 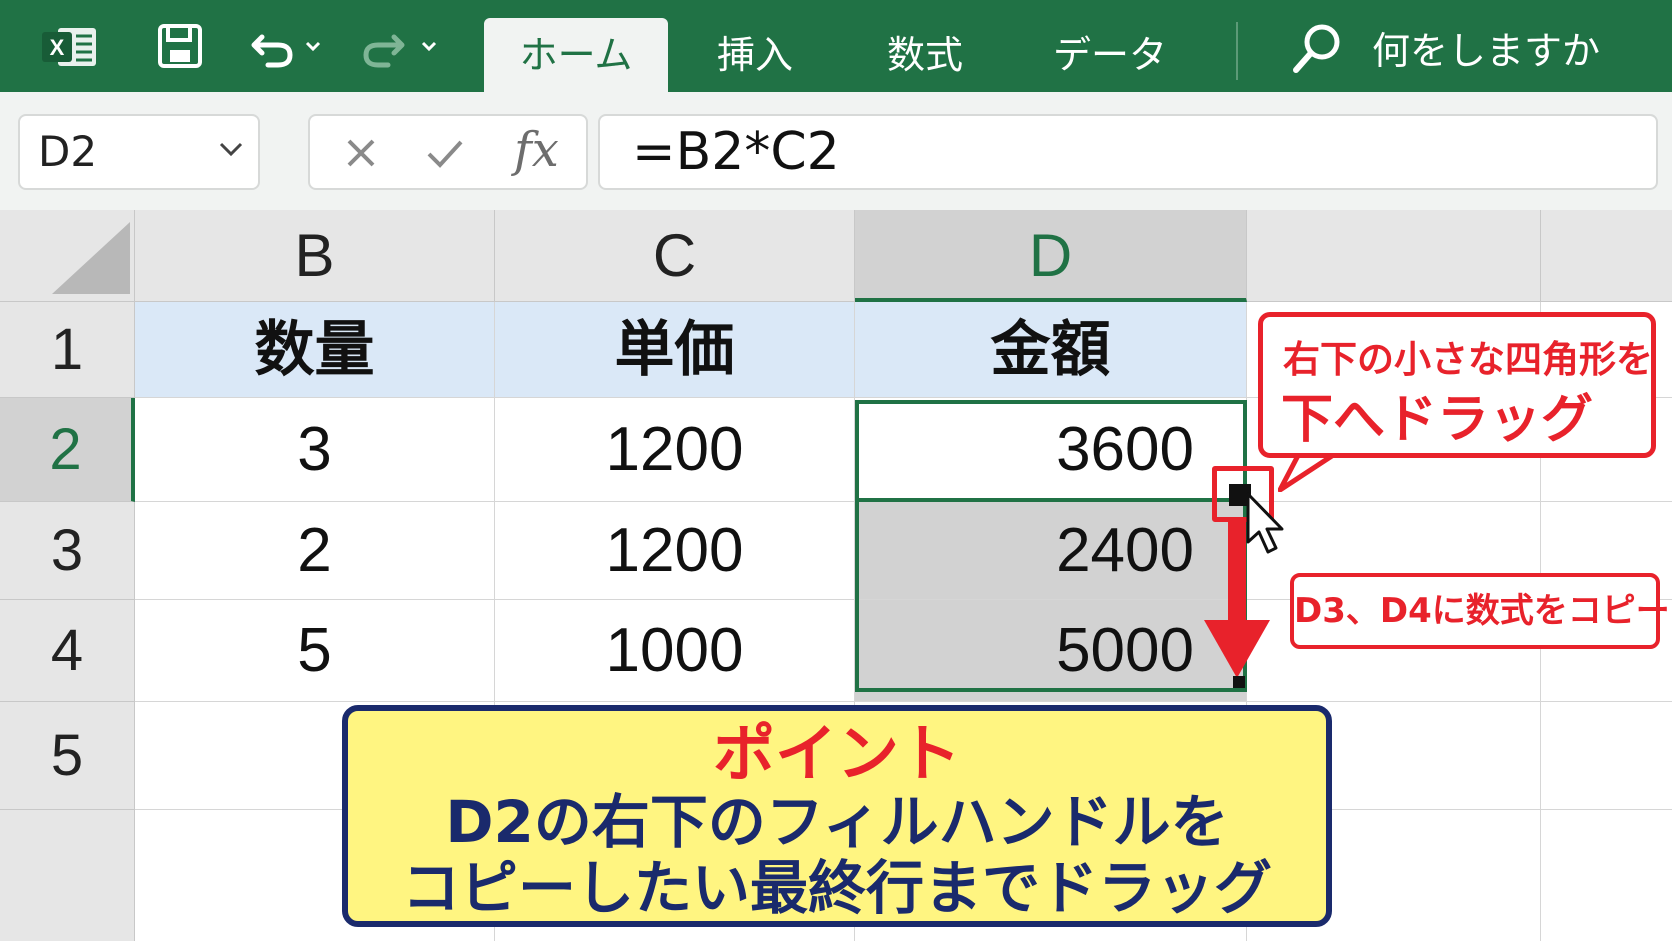 What do you see at coordinates (315, 350) in the screenshot?
I see `cell-b1: 数量` at bounding box center [315, 350].